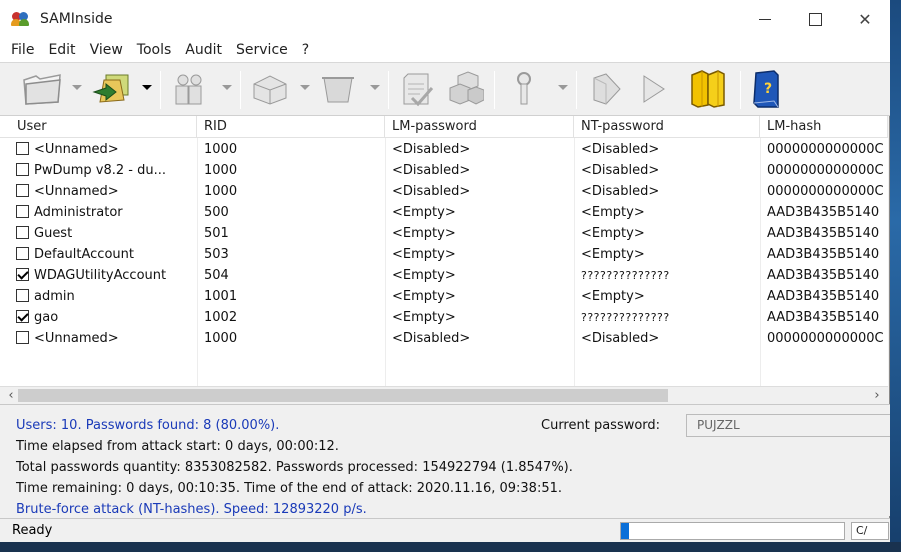 The height and width of the screenshot is (552, 901). What do you see at coordinates (524, 89) in the screenshot?
I see `key-icon` at bounding box center [524, 89].